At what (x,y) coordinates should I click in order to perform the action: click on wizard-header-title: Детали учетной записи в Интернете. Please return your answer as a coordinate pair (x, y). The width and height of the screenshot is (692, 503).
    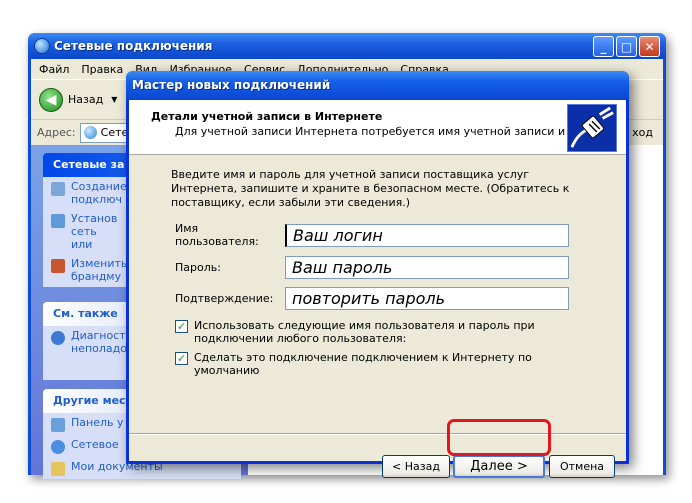
    Looking at the image, I should click on (267, 116).